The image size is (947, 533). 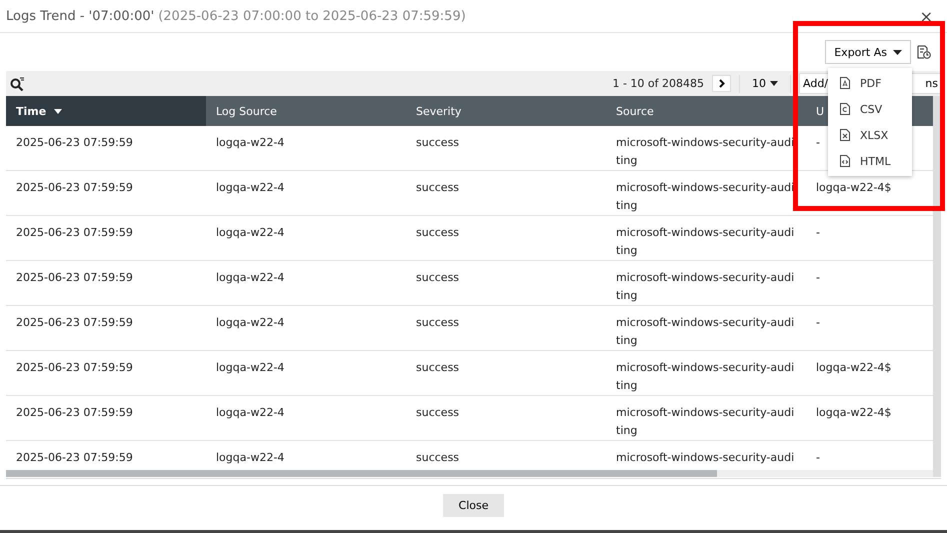 I want to click on close-button: Close, so click(x=473, y=505).